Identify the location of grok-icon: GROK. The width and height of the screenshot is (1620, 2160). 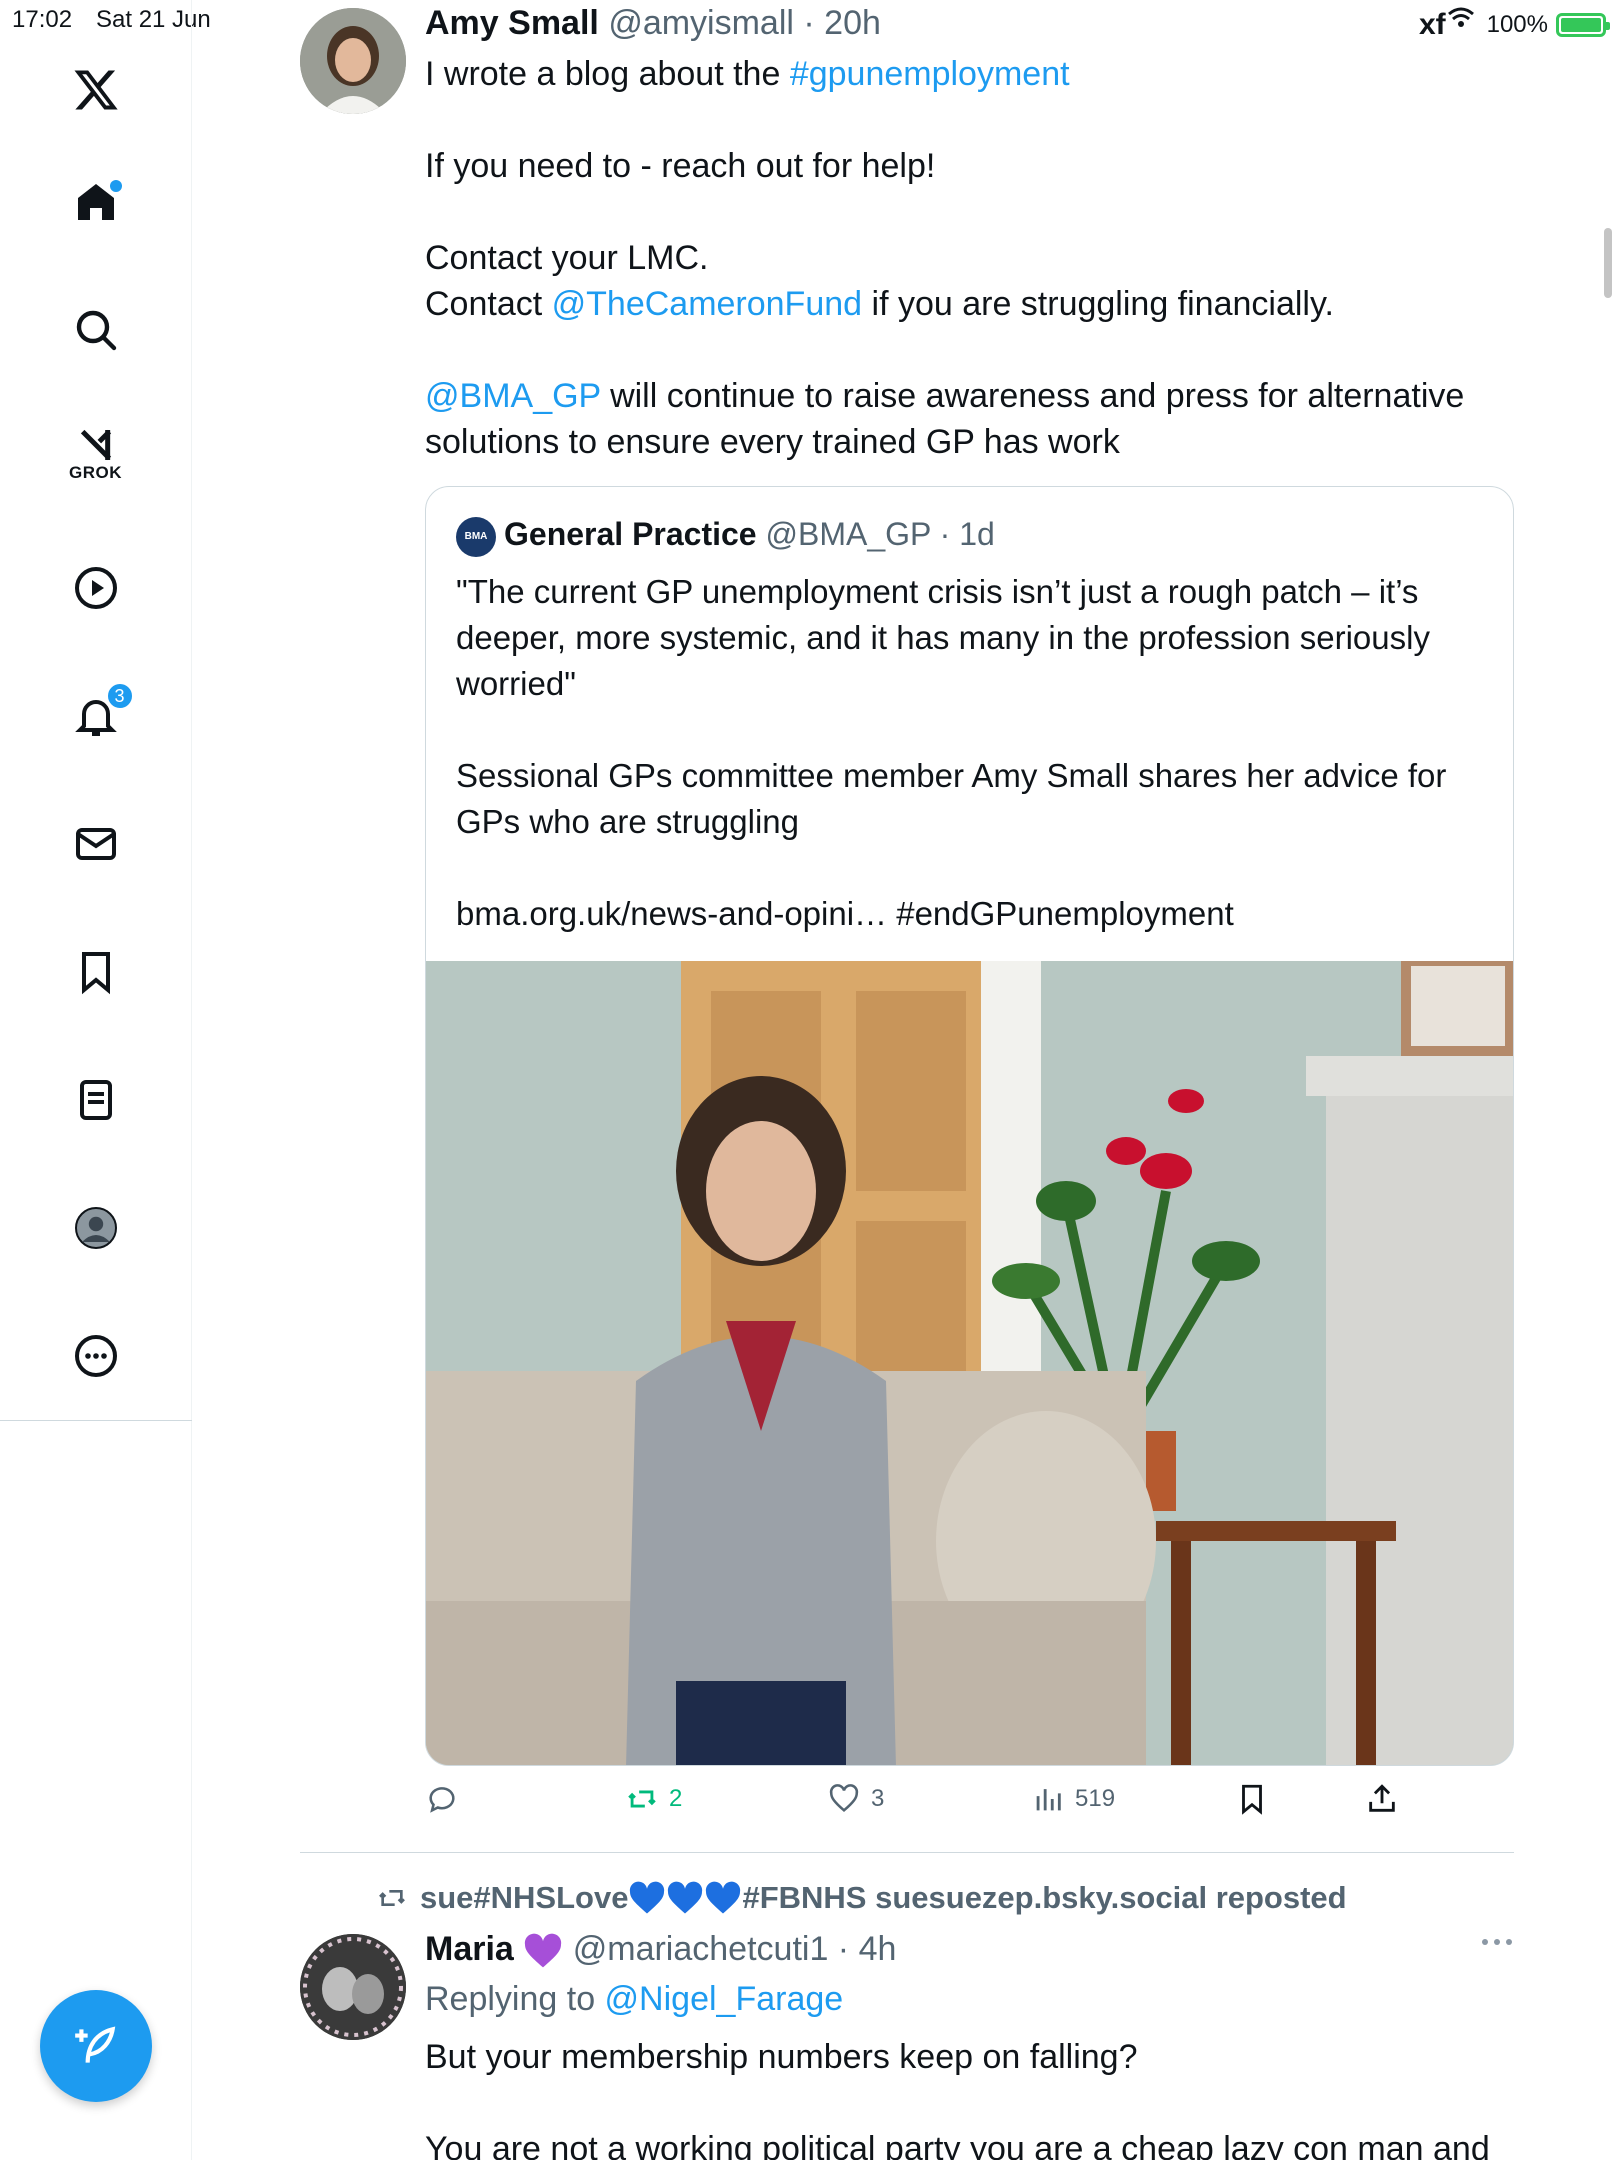
(96, 454).